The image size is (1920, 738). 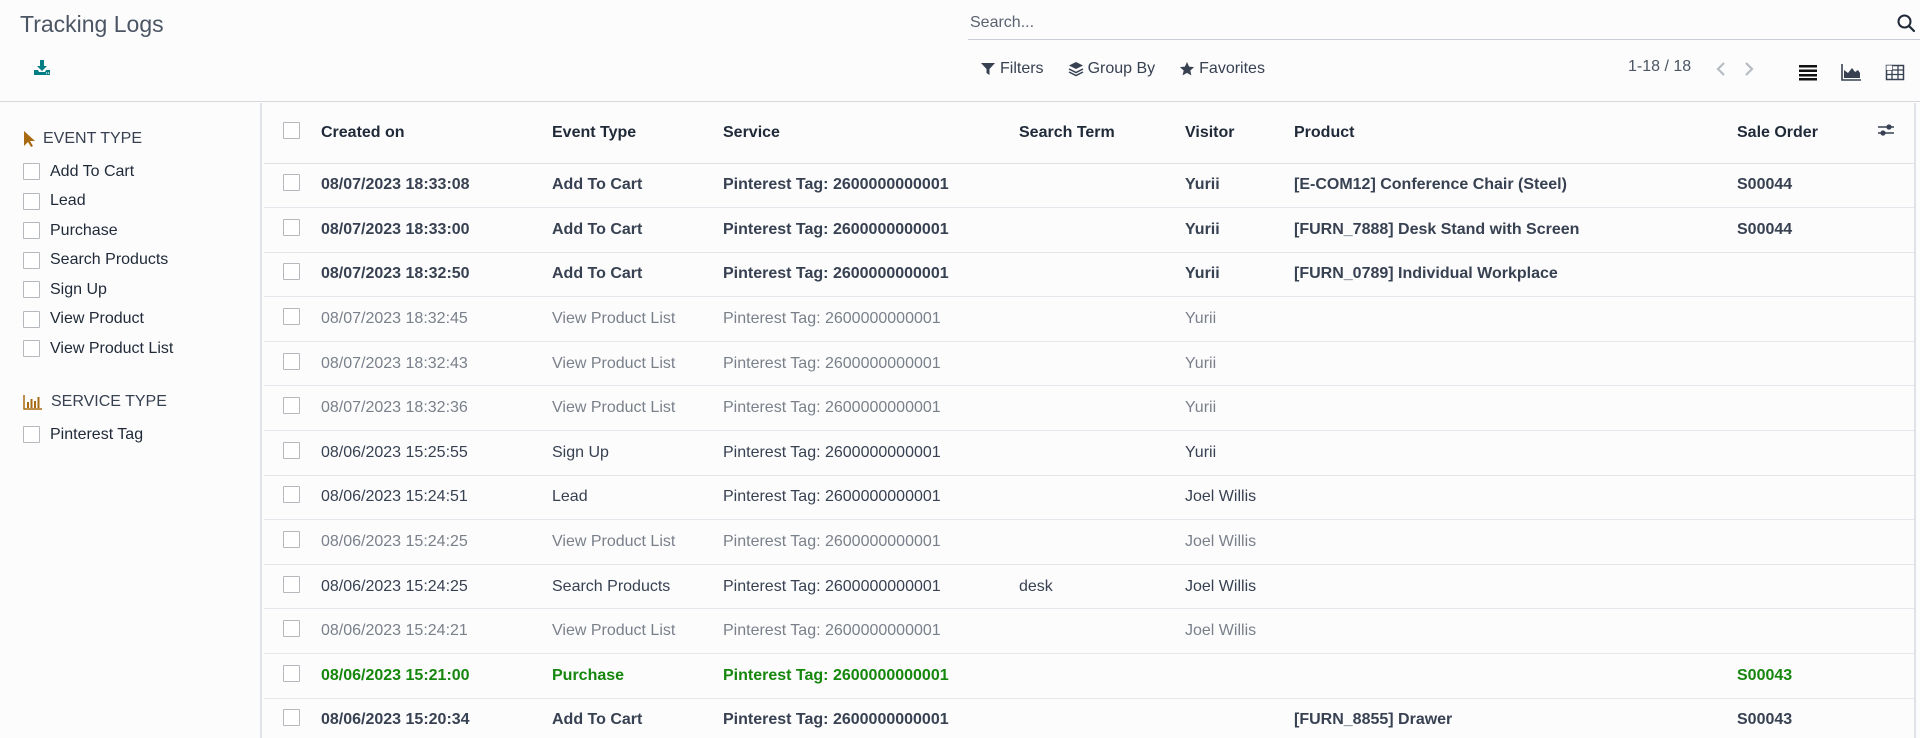 I want to click on service-filter-label: Pinterest Tag, so click(x=97, y=434).